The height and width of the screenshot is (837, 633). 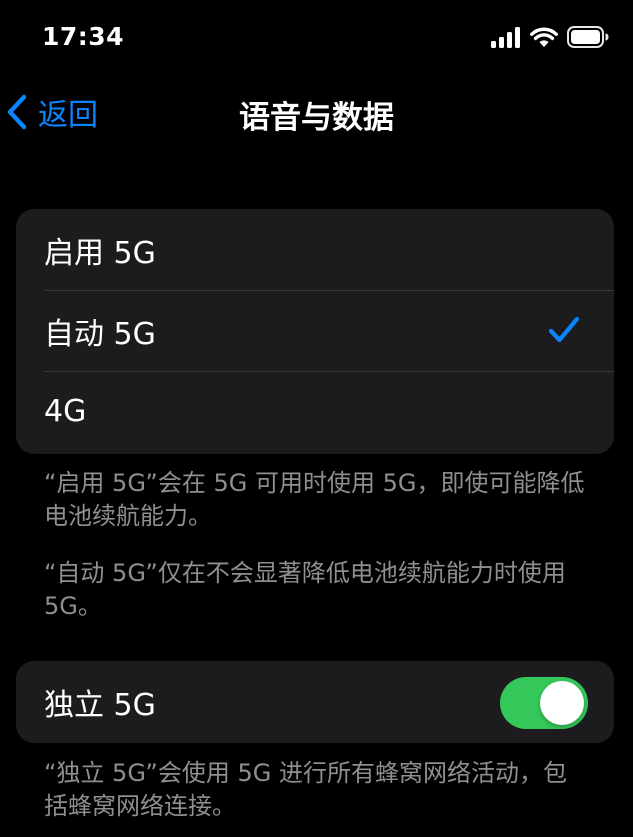 What do you see at coordinates (562, 703) in the screenshot?
I see `toggle-knob` at bounding box center [562, 703].